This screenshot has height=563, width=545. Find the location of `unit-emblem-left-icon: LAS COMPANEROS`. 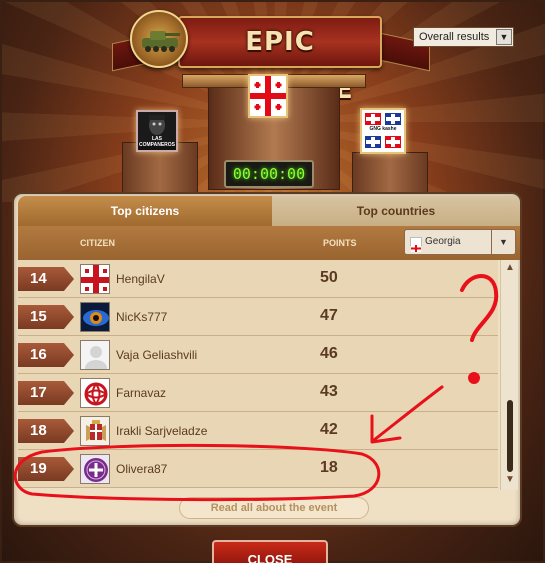

unit-emblem-left-icon: LAS COMPANEROS is located at coordinates (157, 131).